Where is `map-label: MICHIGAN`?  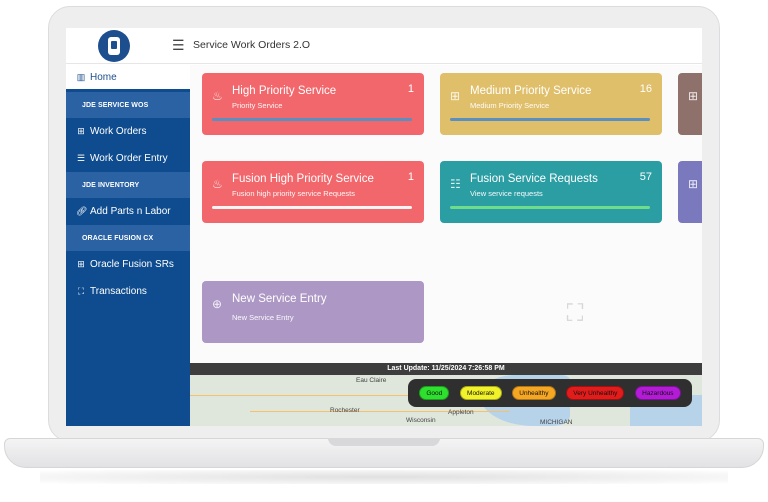 map-label: MICHIGAN is located at coordinates (556, 422).